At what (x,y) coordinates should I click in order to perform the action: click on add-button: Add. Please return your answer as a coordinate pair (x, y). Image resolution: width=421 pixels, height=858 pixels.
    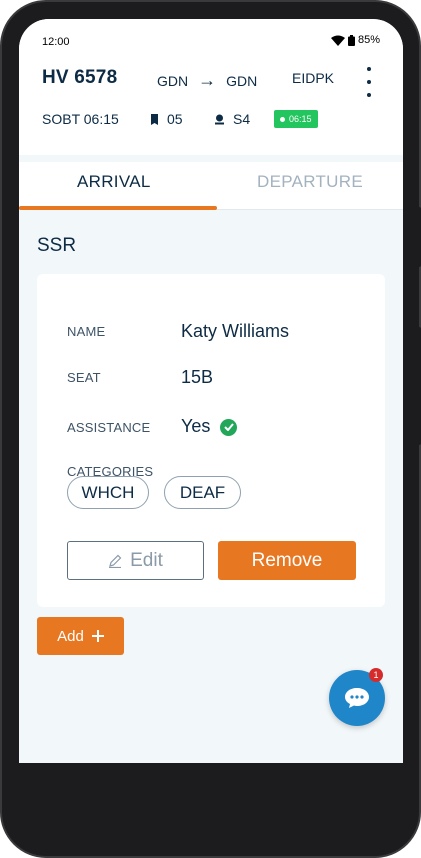
    Looking at the image, I should click on (80, 636).